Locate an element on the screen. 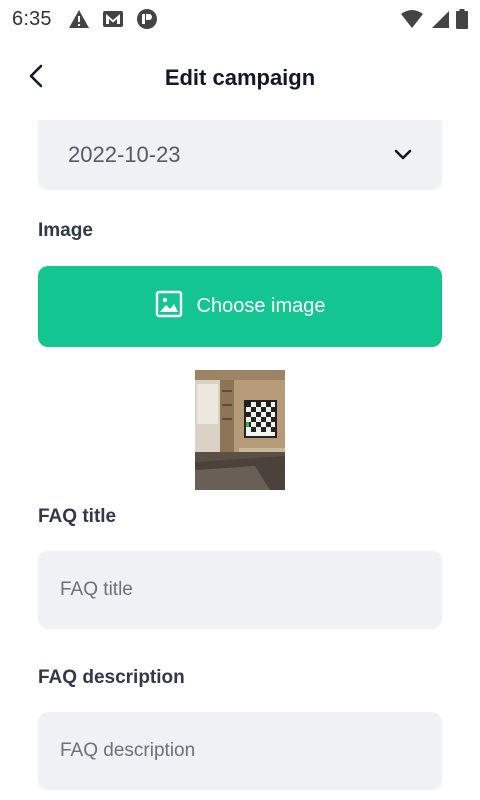  faq-title-input is located at coordinates (240, 590).